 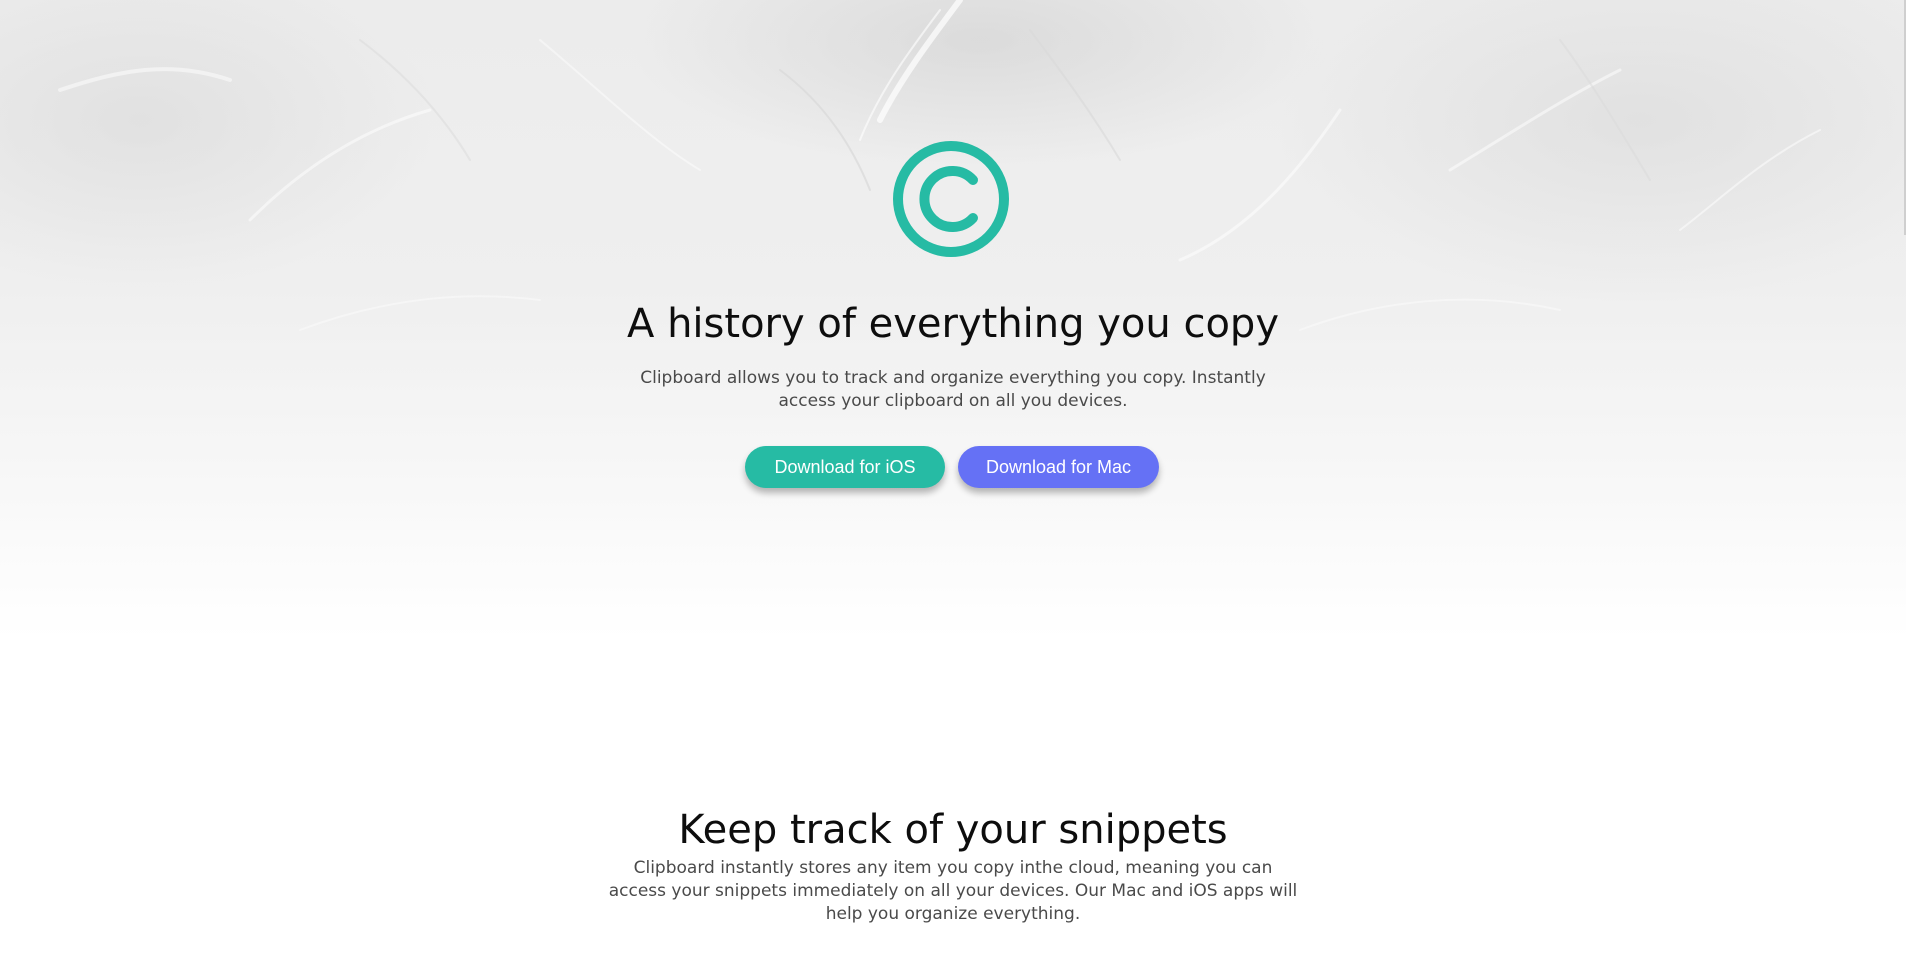 What do you see at coordinates (845, 467) in the screenshot?
I see `download-ios-button: Download for iOS` at bounding box center [845, 467].